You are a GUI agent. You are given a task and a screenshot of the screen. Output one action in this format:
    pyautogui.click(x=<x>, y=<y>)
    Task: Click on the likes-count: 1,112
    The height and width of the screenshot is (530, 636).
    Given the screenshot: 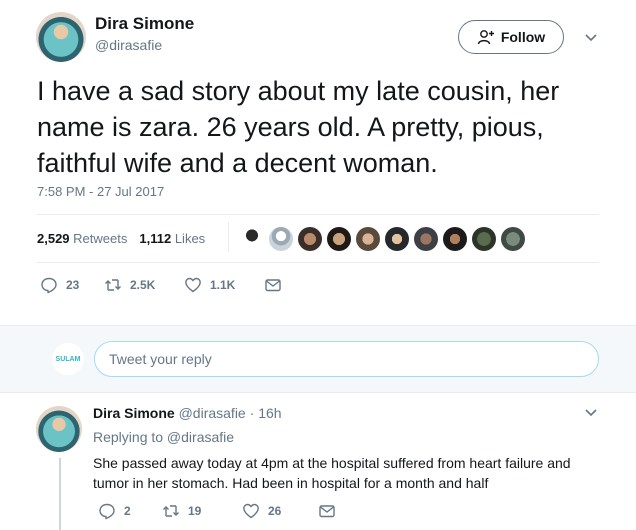 What is the action you would take?
    pyautogui.click(x=155, y=238)
    